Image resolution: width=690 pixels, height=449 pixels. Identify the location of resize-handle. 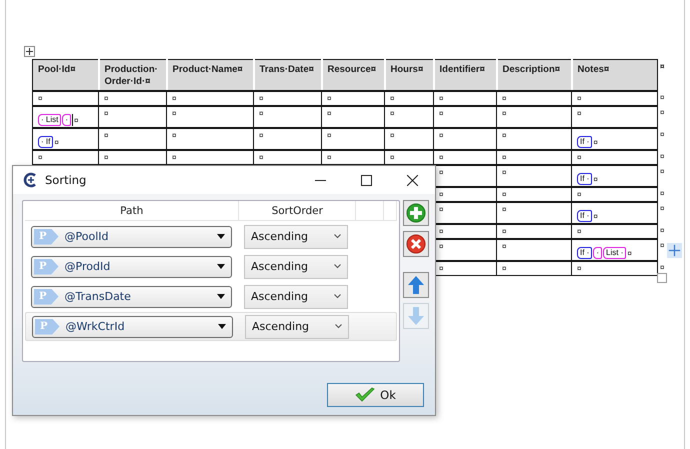
(662, 278).